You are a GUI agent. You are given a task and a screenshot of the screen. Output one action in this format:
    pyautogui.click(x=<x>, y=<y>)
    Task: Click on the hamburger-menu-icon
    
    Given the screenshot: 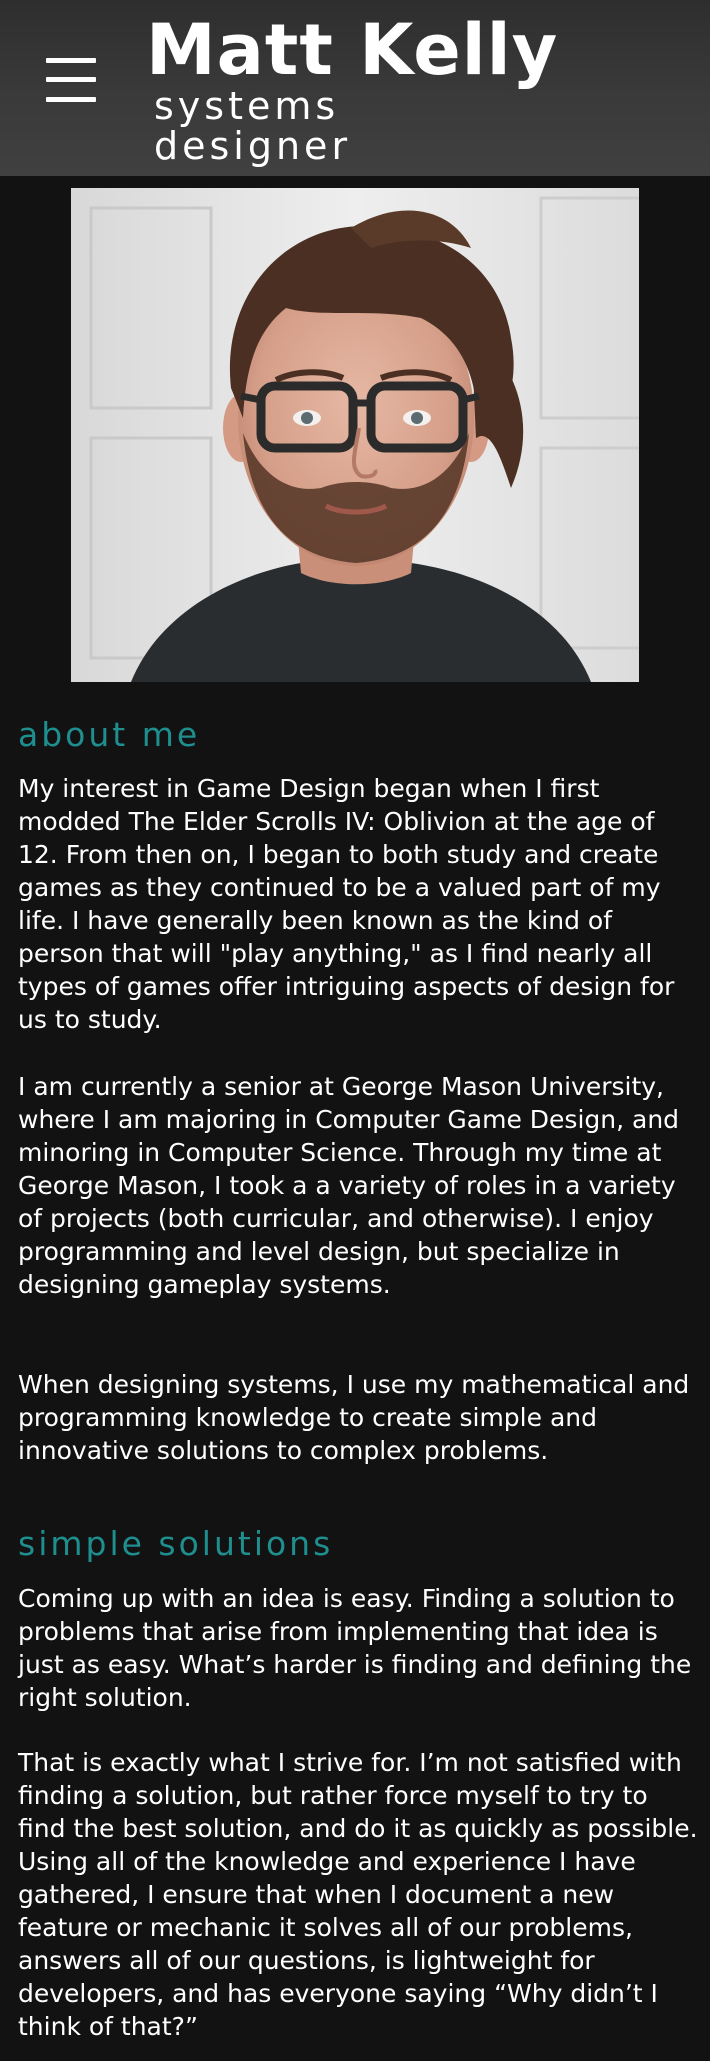 What is the action you would take?
    pyautogui.click(x=71, y=79)
    